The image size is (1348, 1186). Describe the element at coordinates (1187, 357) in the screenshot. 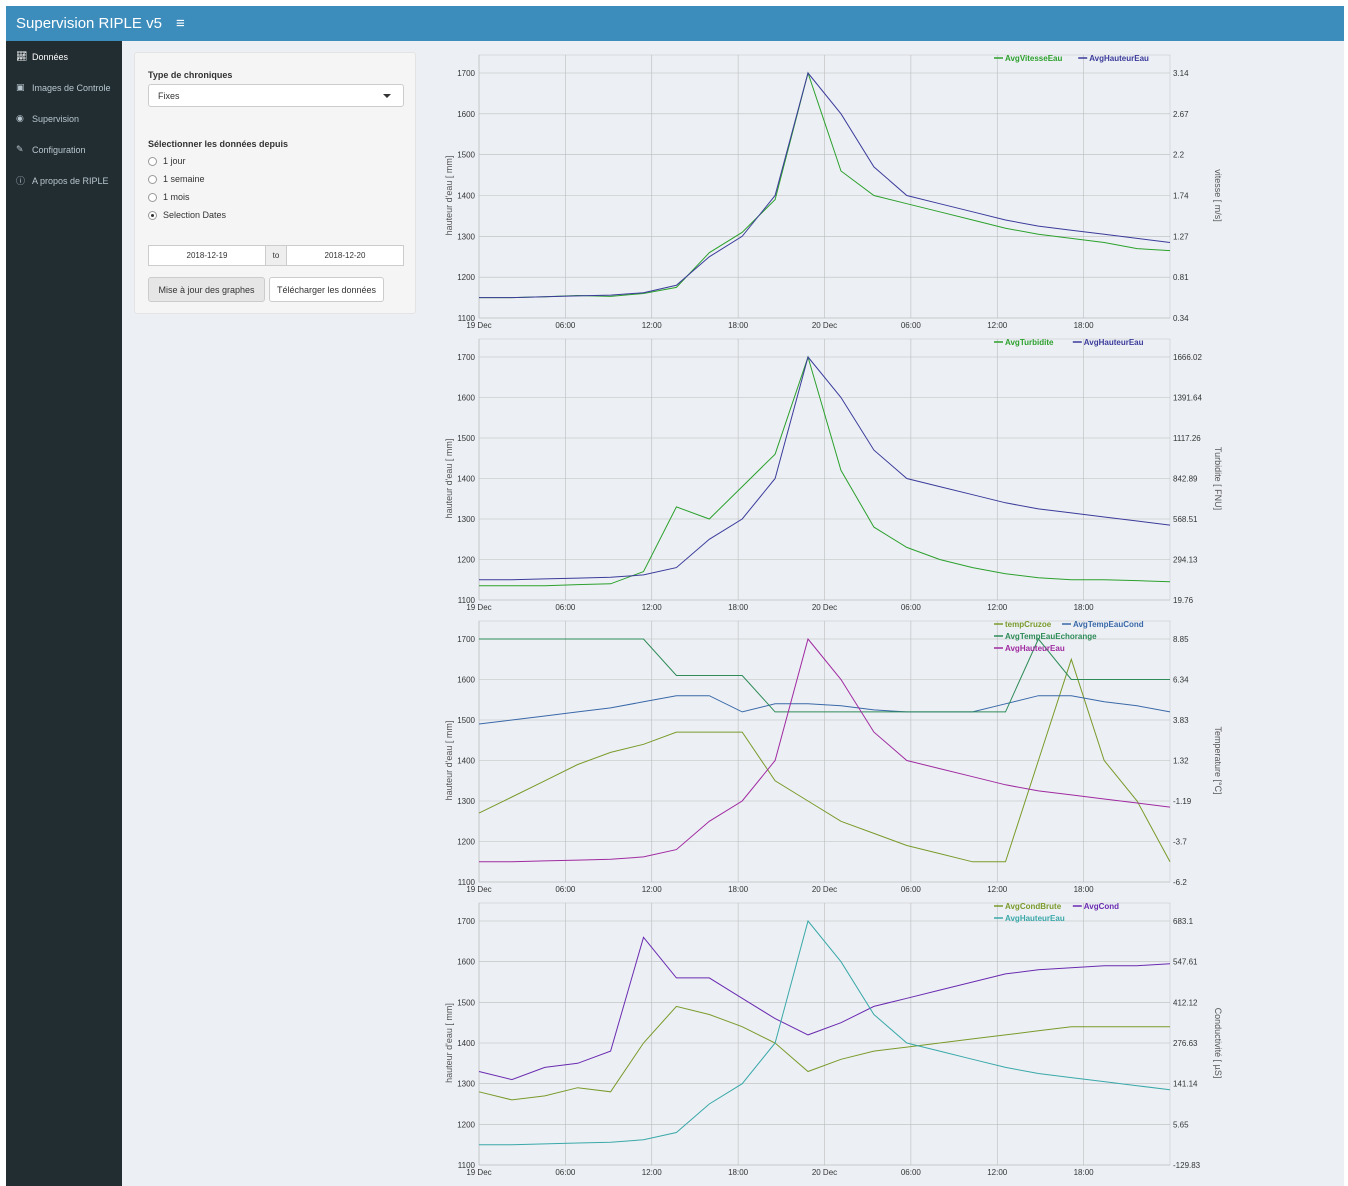

I see `y2-tick-label: 1666.02` at that location.